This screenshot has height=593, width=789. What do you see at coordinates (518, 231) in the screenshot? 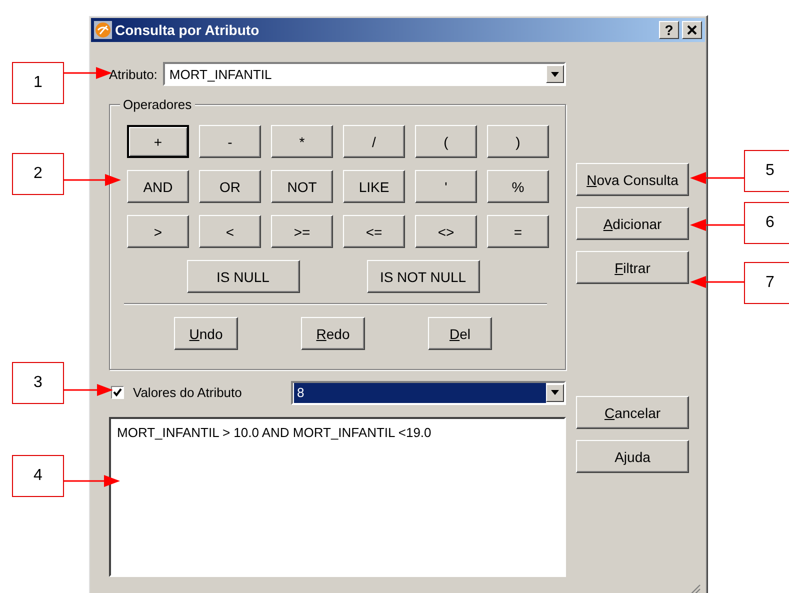
I see `operator-button: =` at bounding box center [518, 231].